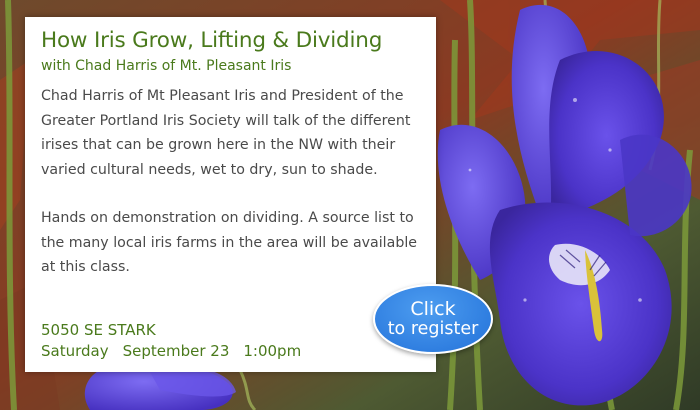 Image resolution: width=700 pixels, height=410 pixels. Describe the element at coordinates (433, 309) in the screenshot. I see `register-button-line1: Click` at that location.